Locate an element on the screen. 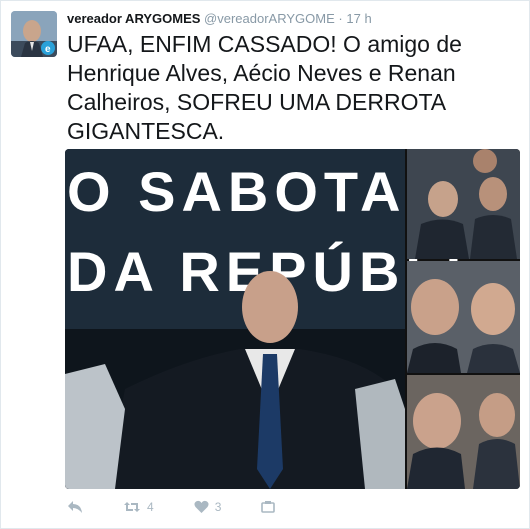  user-handle: @vereadorARYGOME is located at coordinates (269, 18).